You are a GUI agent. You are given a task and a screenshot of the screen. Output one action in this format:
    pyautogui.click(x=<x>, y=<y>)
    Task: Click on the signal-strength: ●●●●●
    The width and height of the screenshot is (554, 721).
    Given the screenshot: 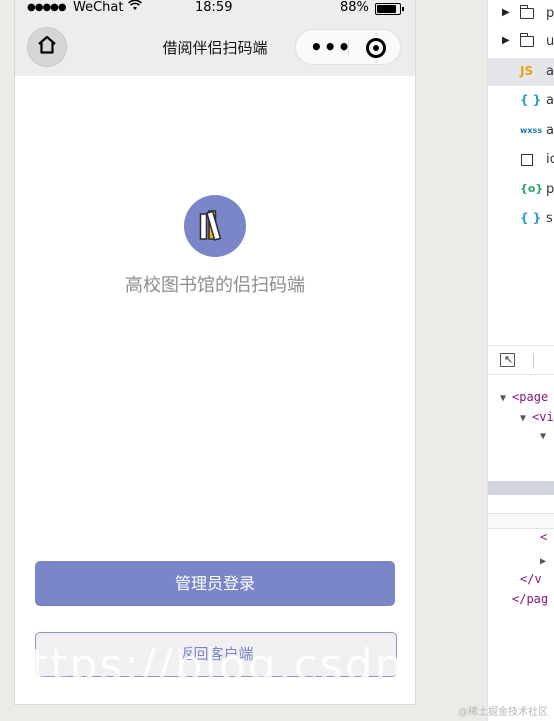 What is the action you would take?
    pyautogui.click(x=47, y=7)
    